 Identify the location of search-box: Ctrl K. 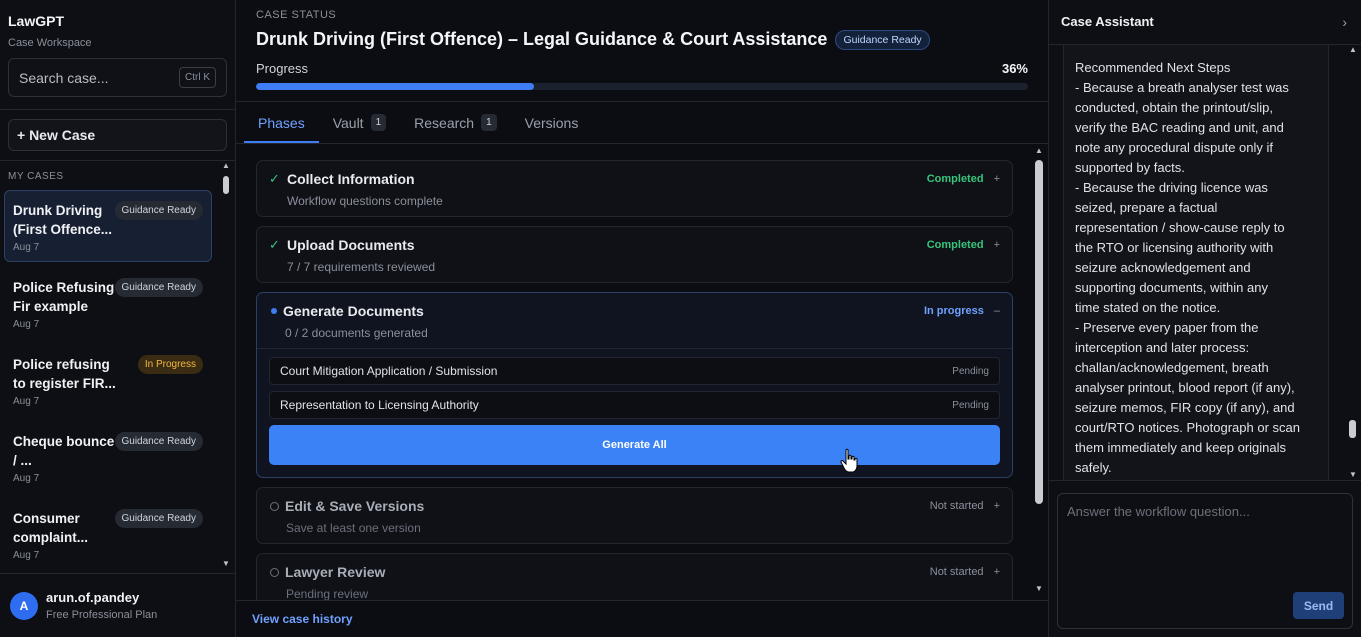
(117, 77).